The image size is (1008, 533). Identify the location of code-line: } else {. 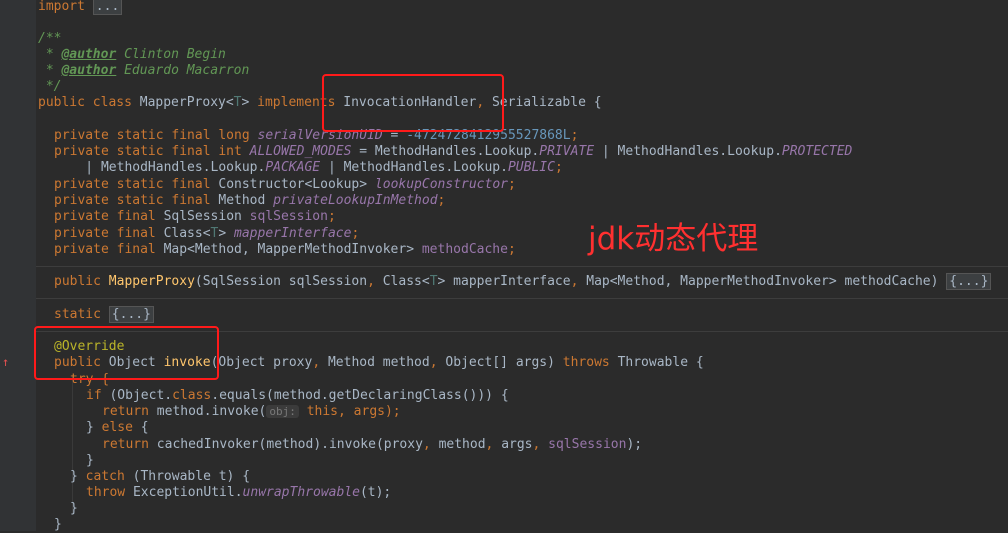
(117, 427).